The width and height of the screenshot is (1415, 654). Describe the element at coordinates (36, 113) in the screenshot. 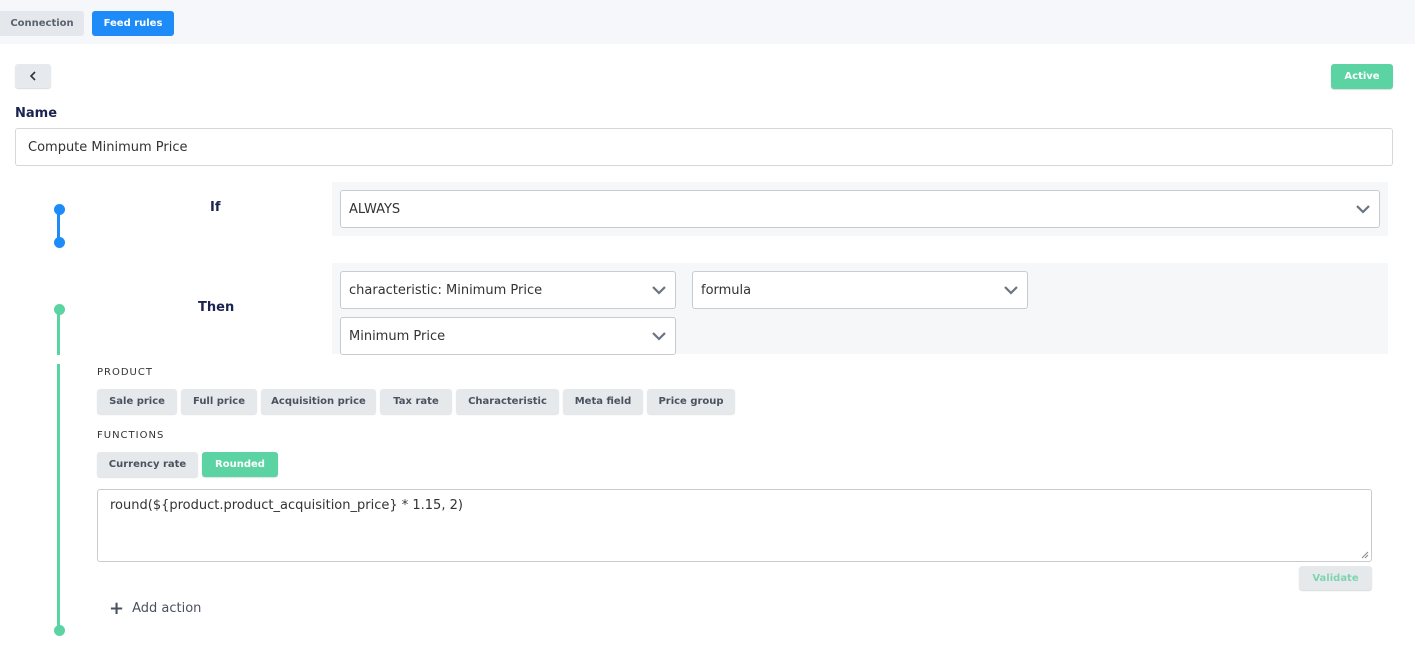

I see `name-label: Name` at that location.